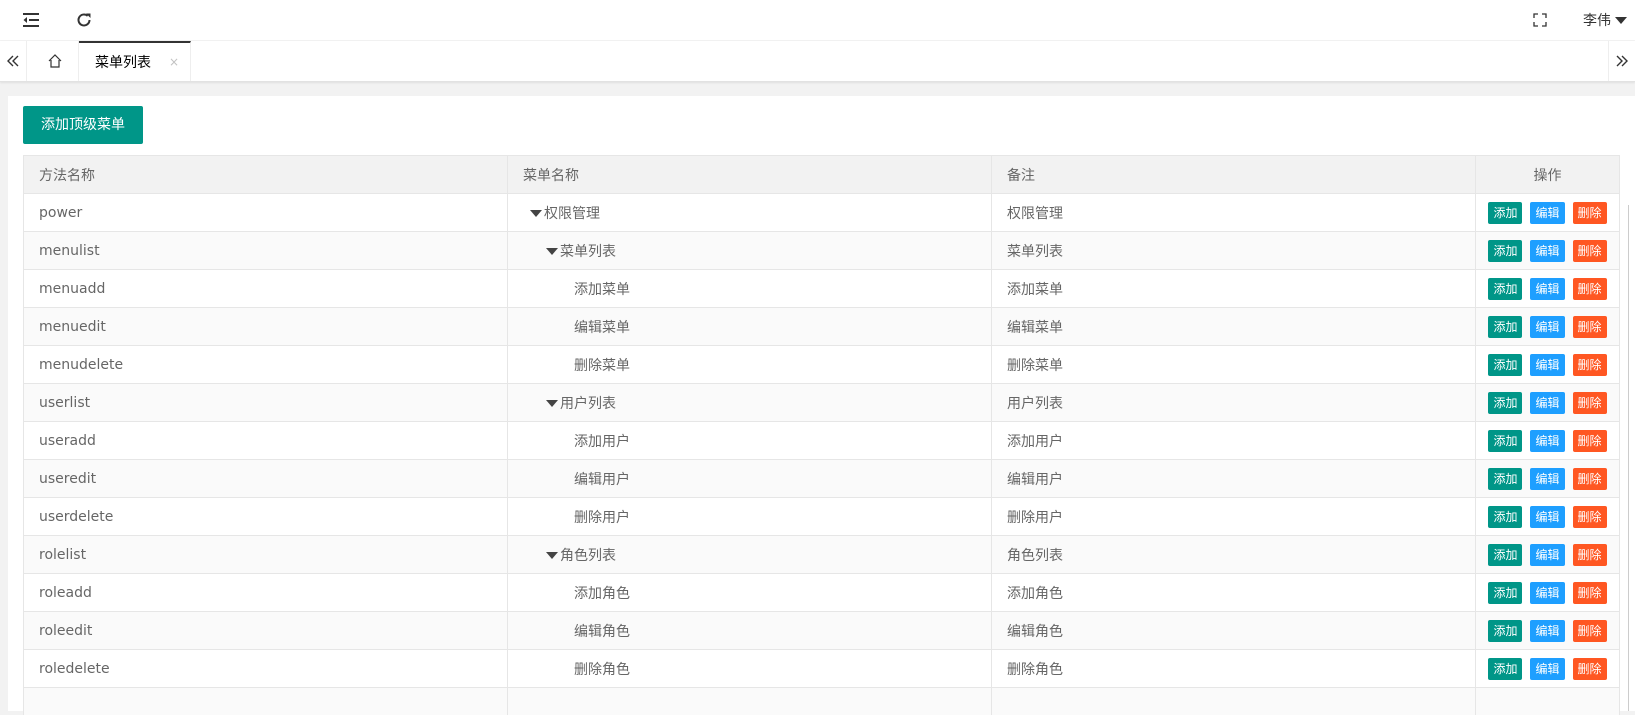 This screenshot has height=715, width=1635. I want to click on tab-bar: 菜单列表 ×, so click(817, 61).